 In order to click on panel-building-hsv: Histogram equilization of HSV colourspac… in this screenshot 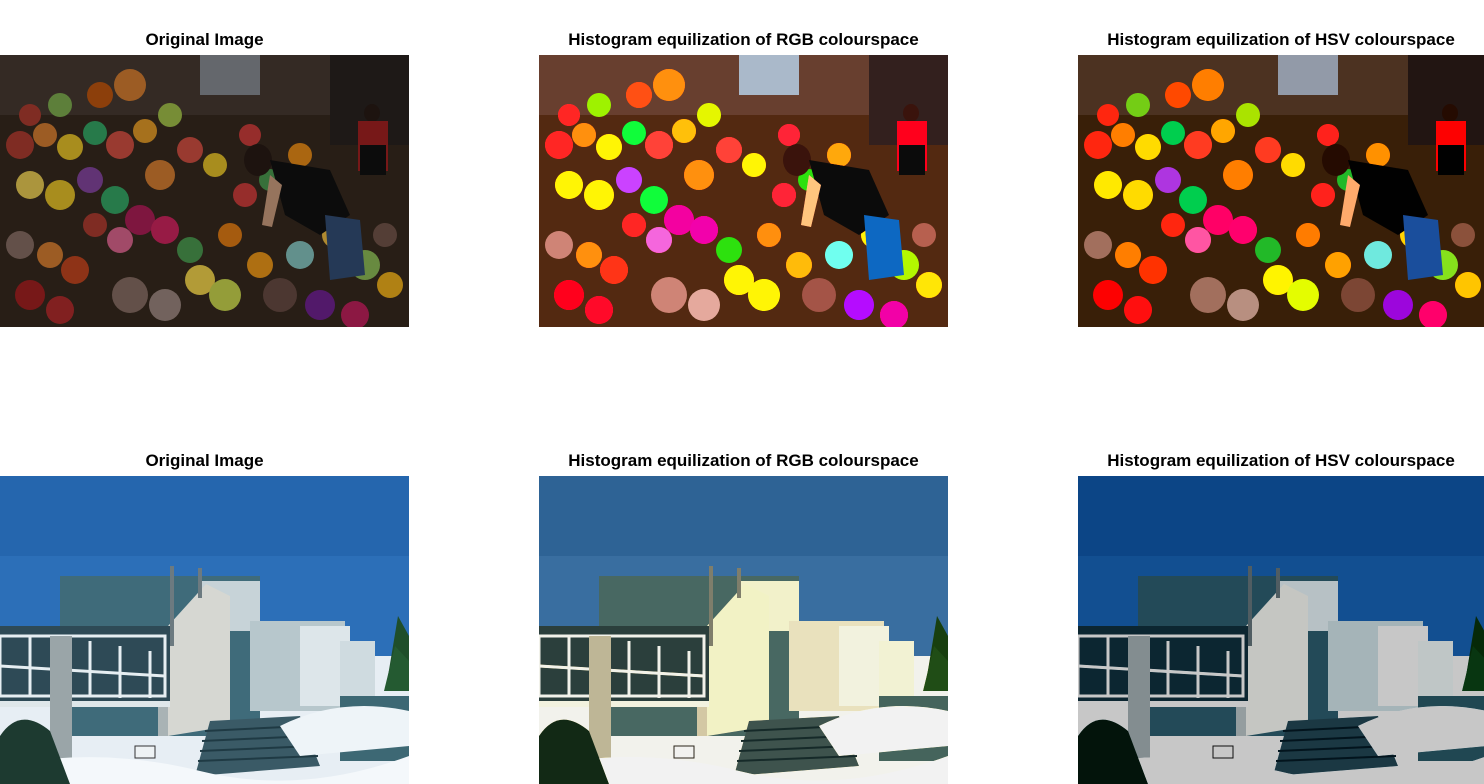, I will do `click(1281, 617)`.